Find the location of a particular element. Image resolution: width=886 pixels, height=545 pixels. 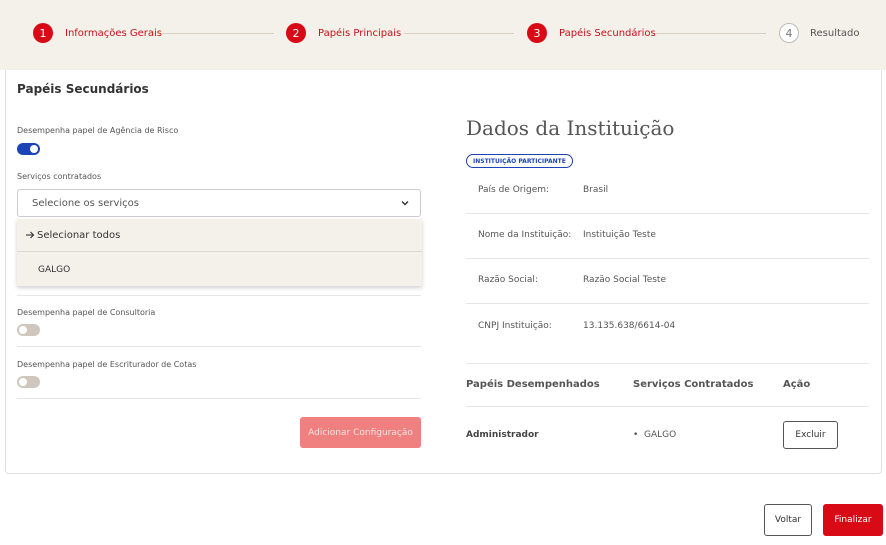

consultoria-toggle is located at coordinates (28, 330).